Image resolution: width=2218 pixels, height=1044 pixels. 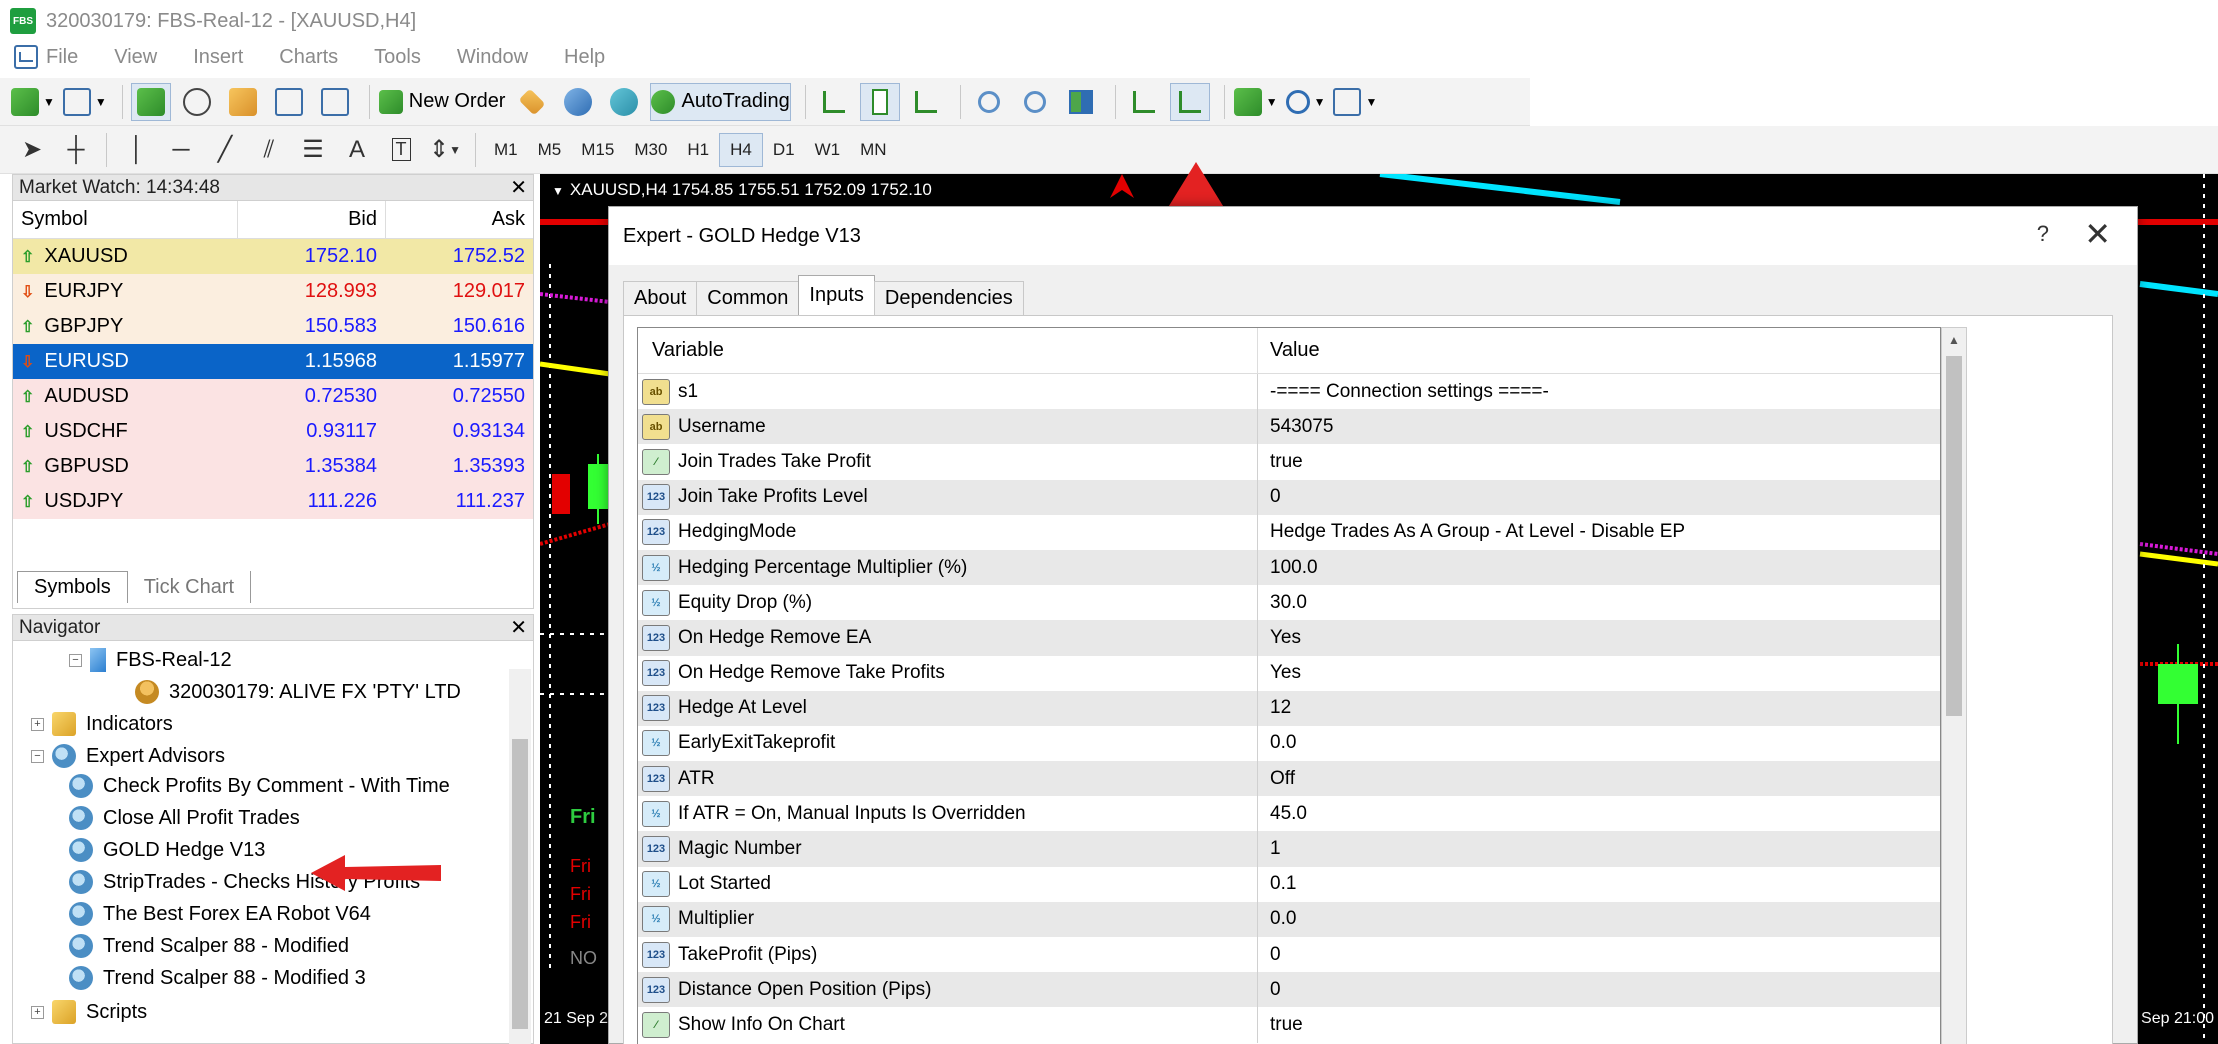 I want to click on input-row: ⁄ Join Trades Take Profit true, so click(x=1289, y=462).